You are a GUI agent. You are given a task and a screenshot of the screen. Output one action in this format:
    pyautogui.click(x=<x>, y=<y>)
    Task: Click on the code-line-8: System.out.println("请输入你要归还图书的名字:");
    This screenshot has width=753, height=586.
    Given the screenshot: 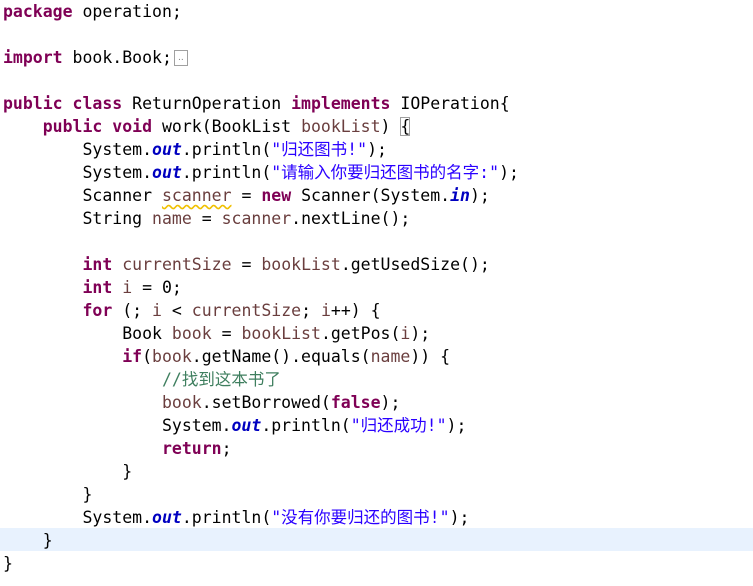 What is the action you would take?
    pyautogui.click(x=261, y=172)
    